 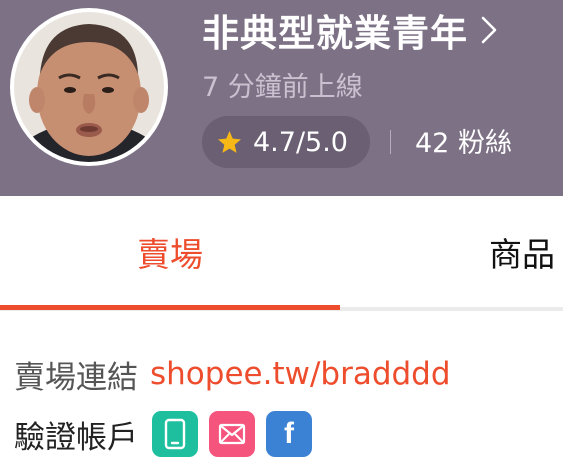 What do you see at coordinates (489, 30) in the screenshot?
I see `chevron-right-icon` at bounding box center [489, 30].